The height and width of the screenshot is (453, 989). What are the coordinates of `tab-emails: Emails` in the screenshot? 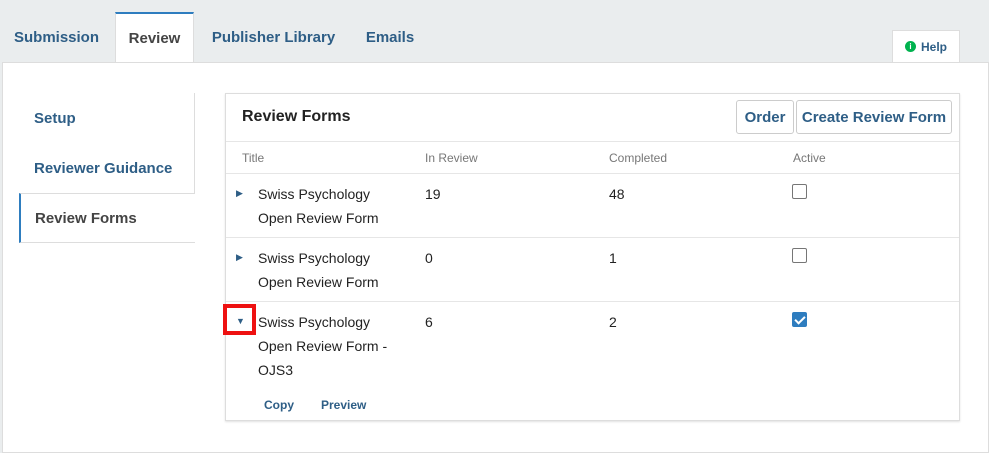 It's located at (390, 37).